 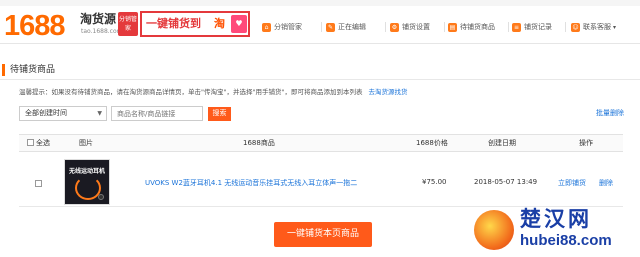 I want to click on nav-settings: ⚙ 铺货设置, so click(x=410, y=27).